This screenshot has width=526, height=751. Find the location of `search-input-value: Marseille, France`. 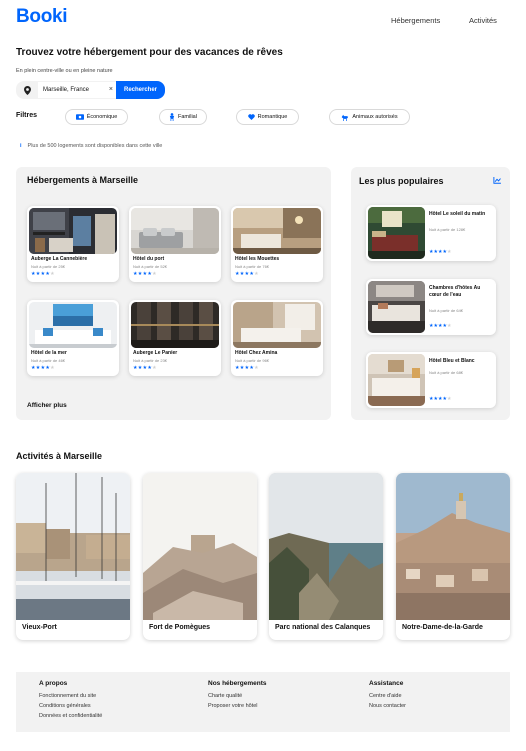

search-input-value: Marseille, France is located at coordinates (66, 90).